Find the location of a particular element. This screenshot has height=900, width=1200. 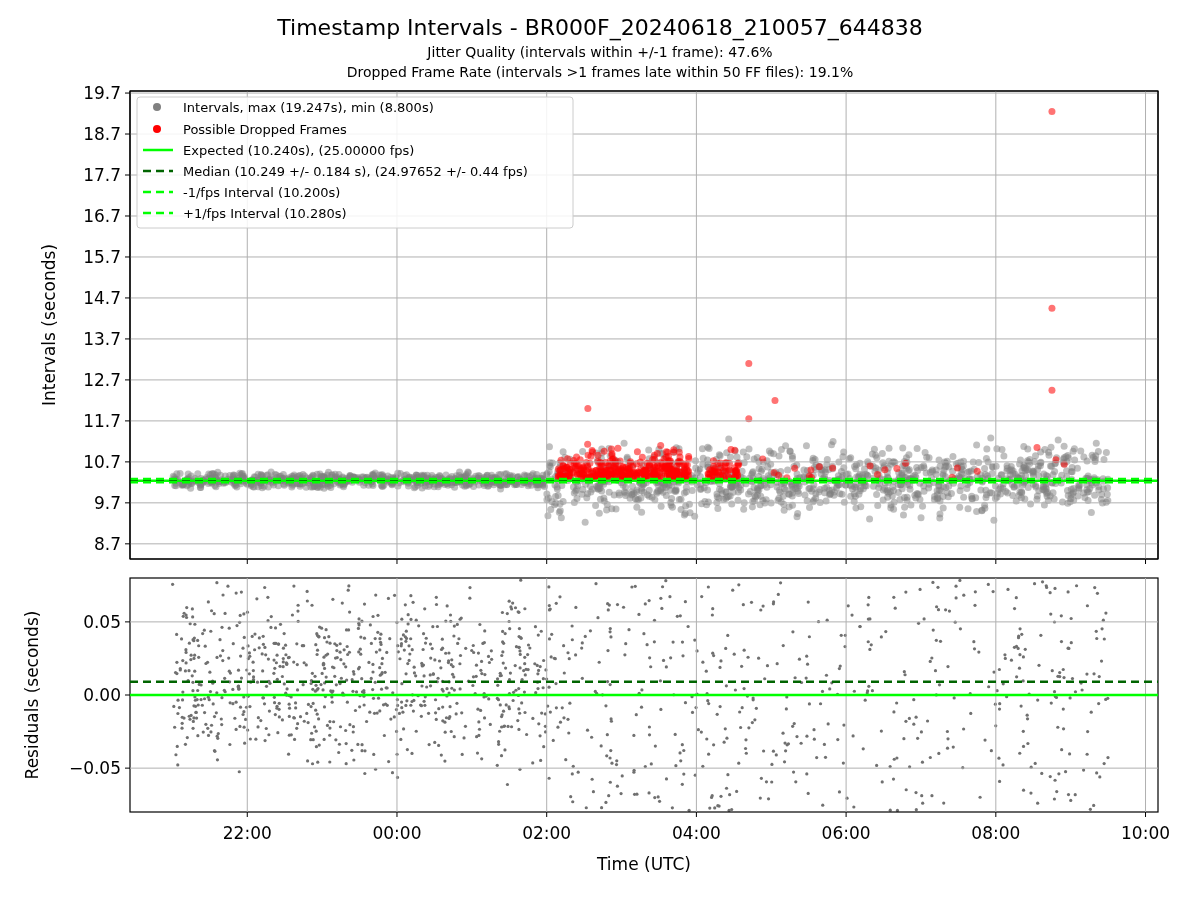

chart-subtitle: Jitter Quality (intervals within +/-1 frame): 47.6% is located at coordinates (600, 52).